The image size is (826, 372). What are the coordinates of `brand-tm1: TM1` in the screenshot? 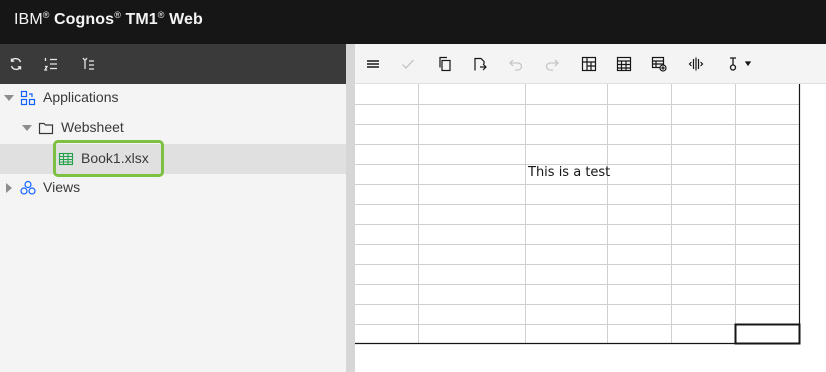 It's located at (141, 19).